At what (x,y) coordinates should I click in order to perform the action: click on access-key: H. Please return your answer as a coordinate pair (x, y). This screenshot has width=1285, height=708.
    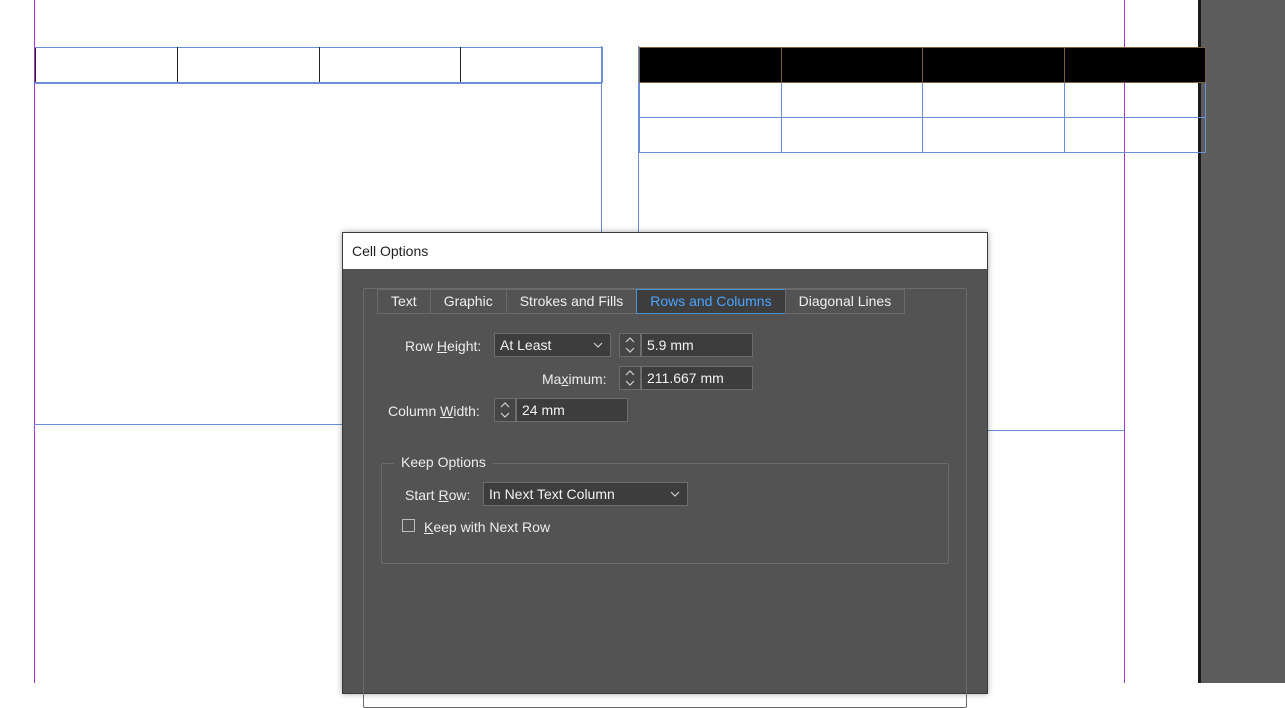
    Looking at the image, I should click on (442, 346).